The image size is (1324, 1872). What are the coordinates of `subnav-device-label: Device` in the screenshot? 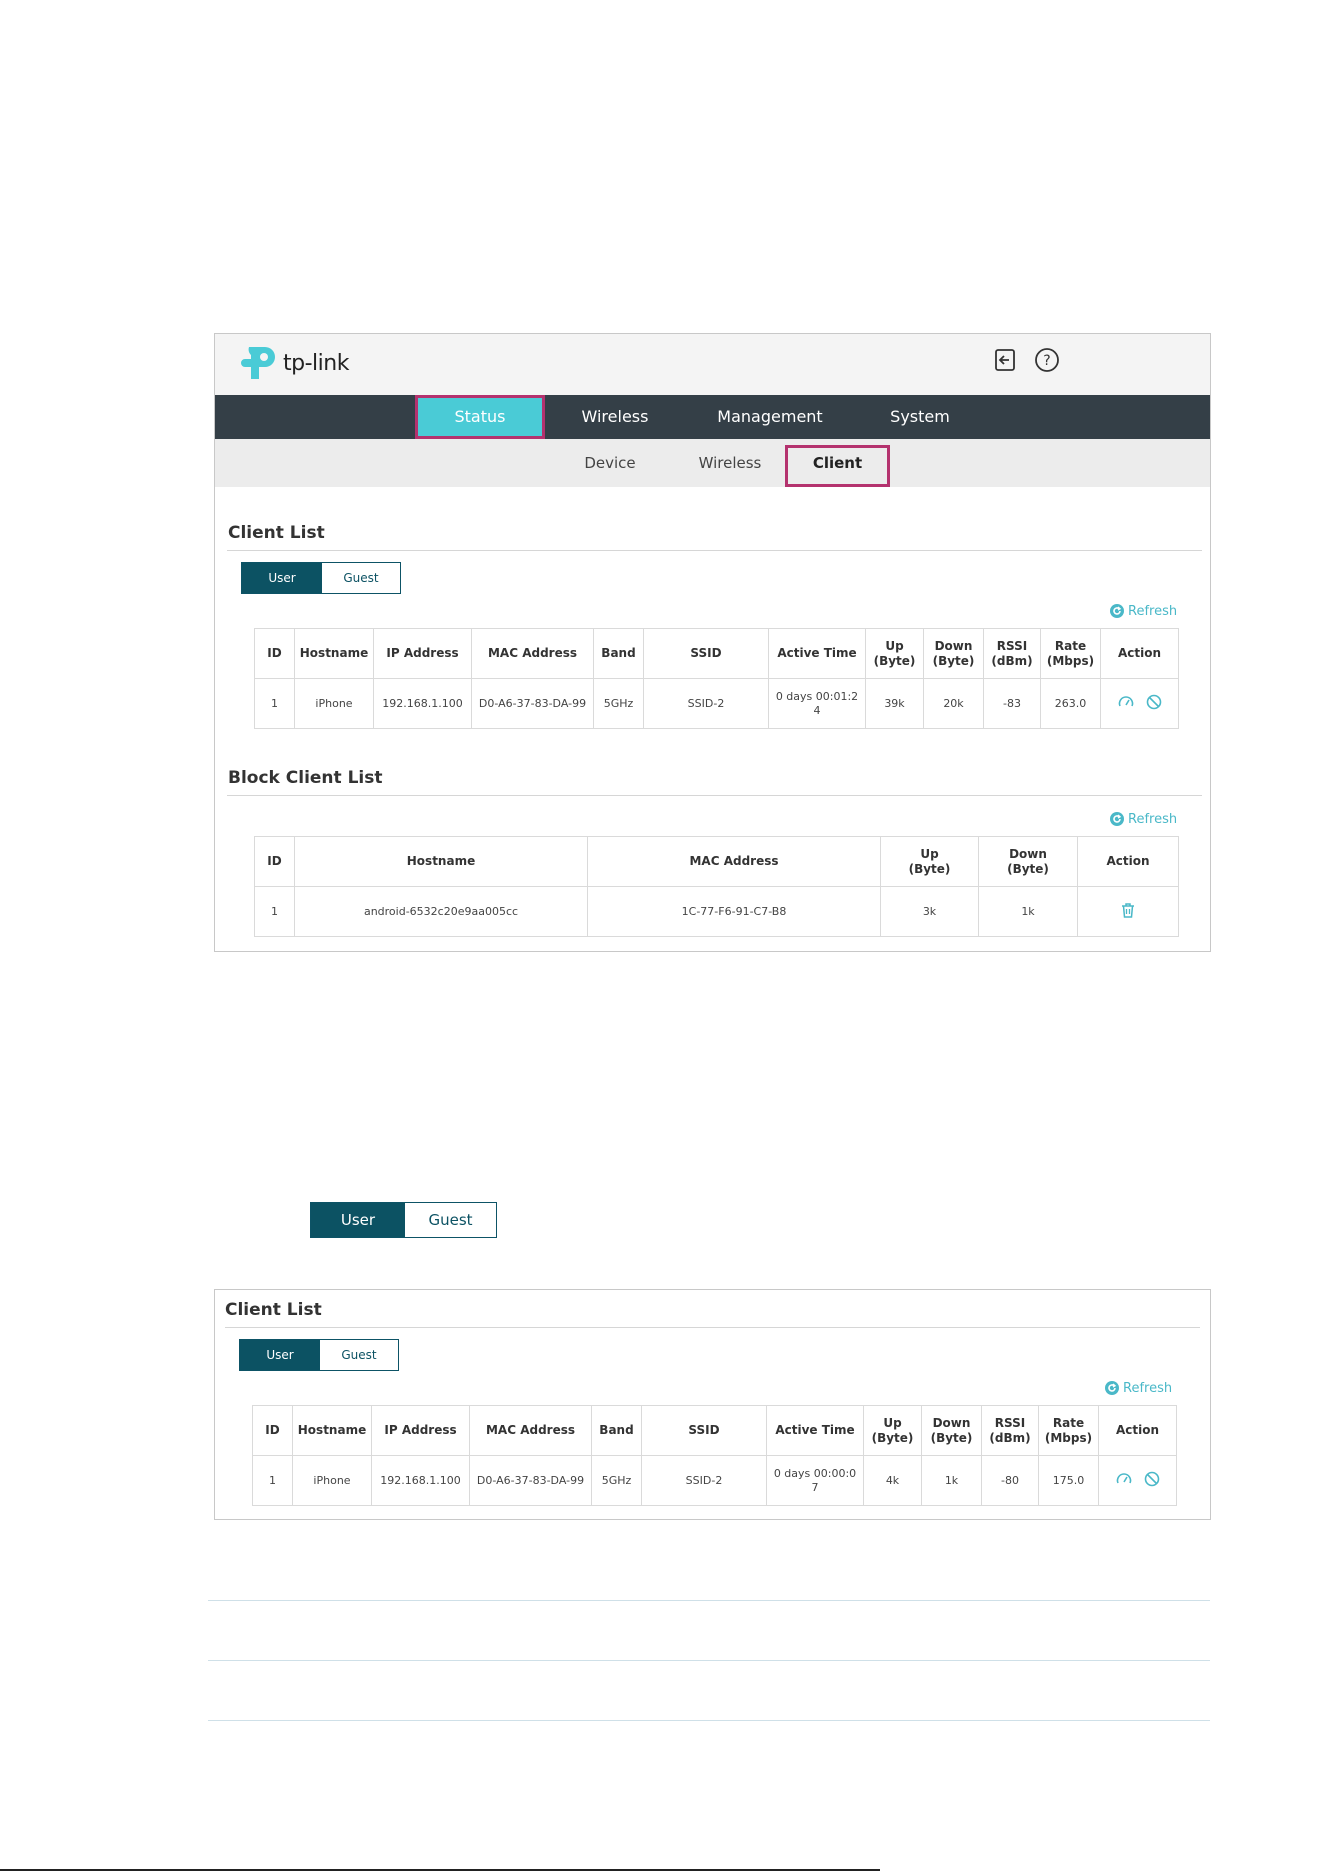 It's located at (610, 463).